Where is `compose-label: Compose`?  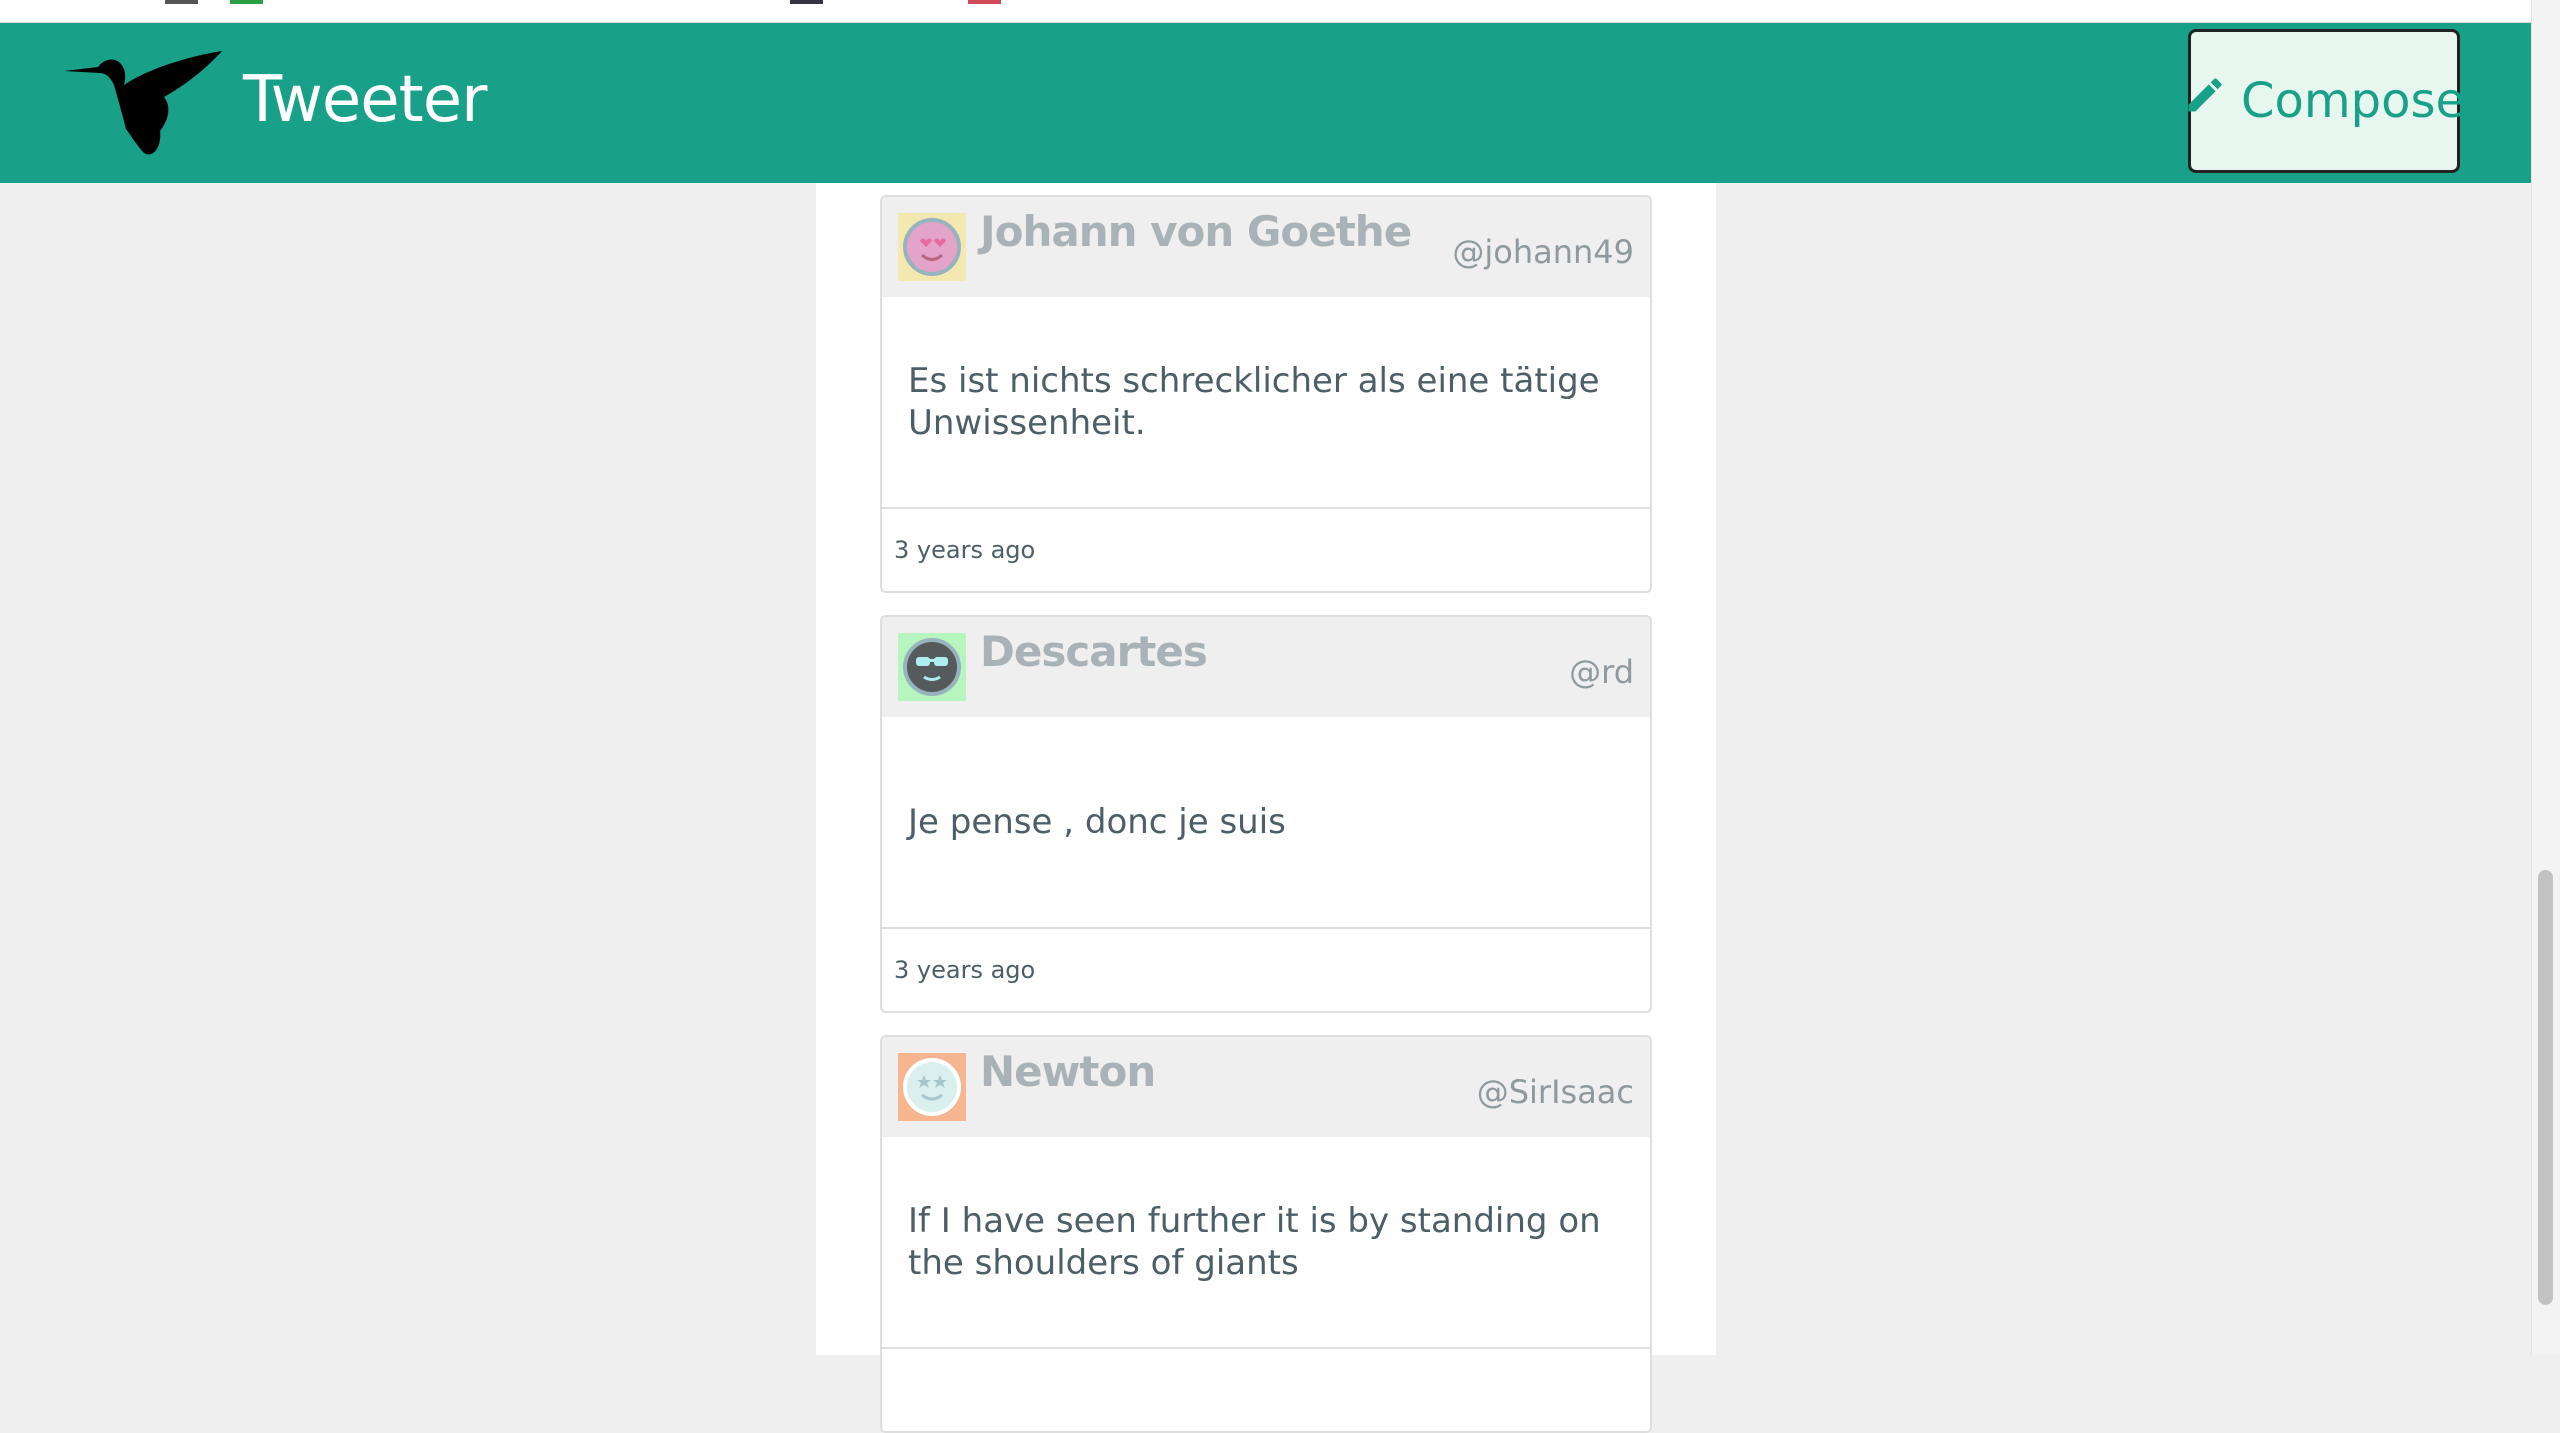
compose-label: Compose is located at coordinates (2353, 101).